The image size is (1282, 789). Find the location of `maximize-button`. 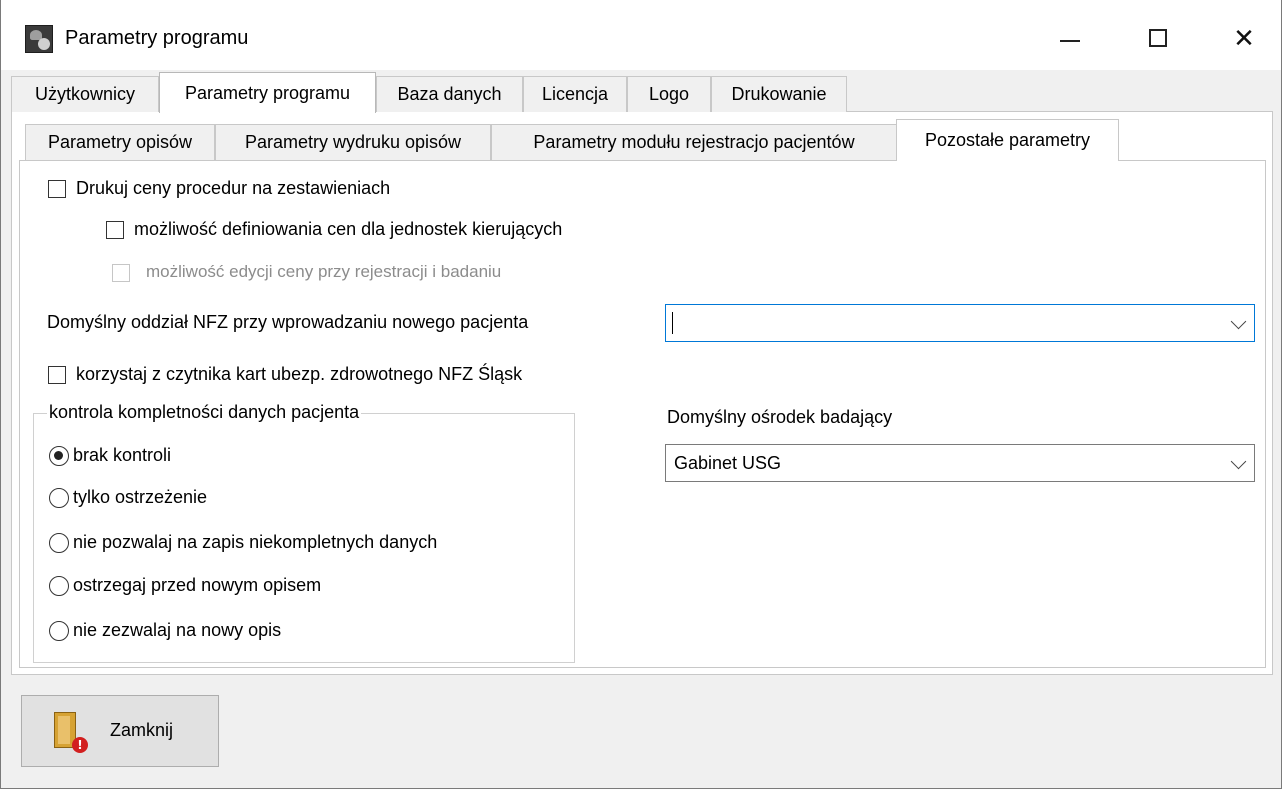

maximize-button is located at coordinates (1158, 38).